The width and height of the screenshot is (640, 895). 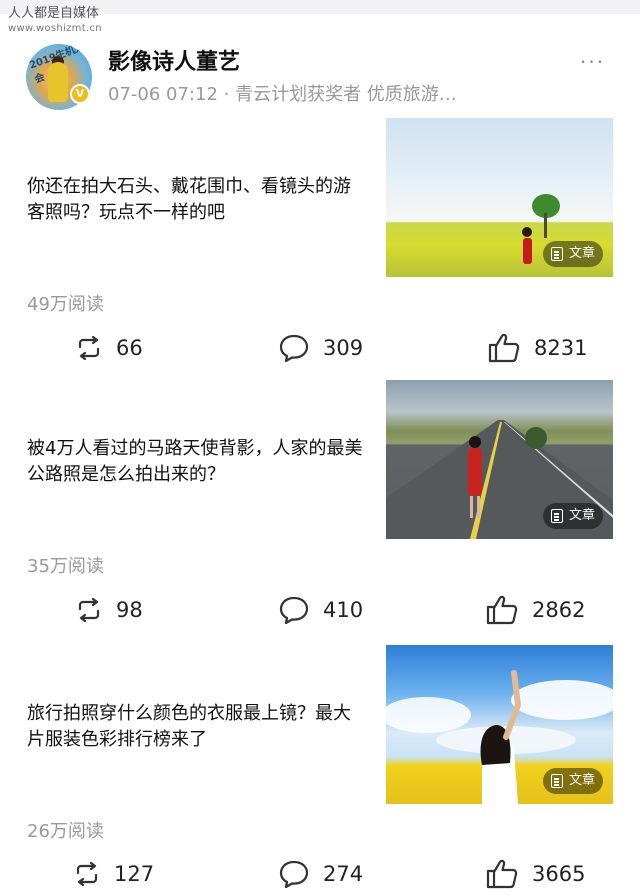 I want to click on post-title: 被4万人看过的马路天使背影，人家的最美公路照是怎么拍出来的？, so click(x=197, y=462).